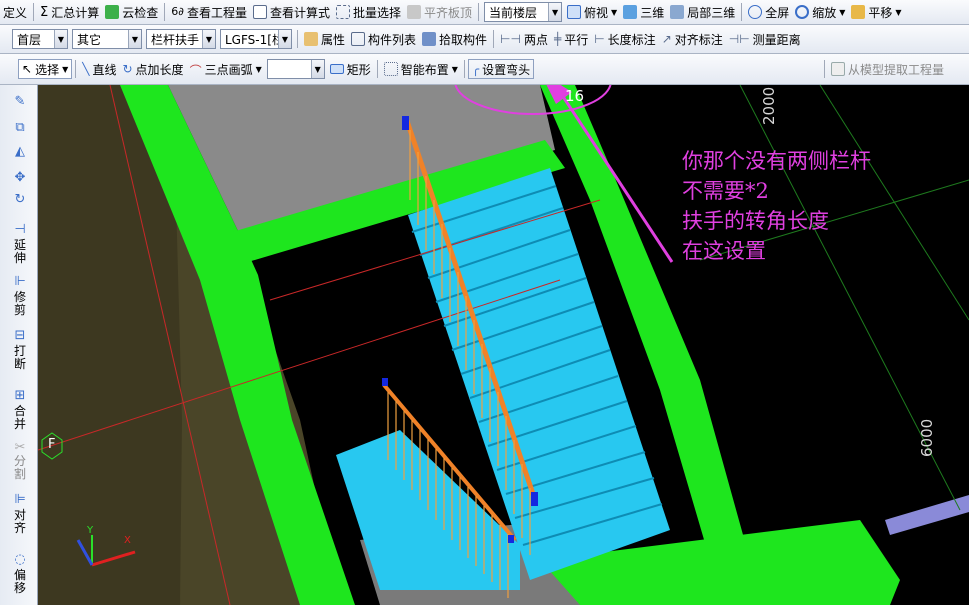  What do you see at coordinates (40, 39) in the screenshot?
I see `floor-select: 首层 ▼` at bounding box center [40, 39].